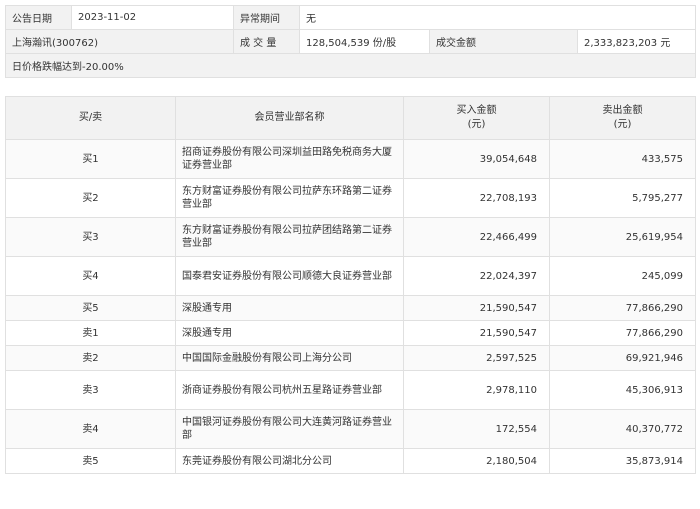  Describe the element at coordinates (622, 124) in the screenshot. I see `header-sell-unit: (元)` at that location.